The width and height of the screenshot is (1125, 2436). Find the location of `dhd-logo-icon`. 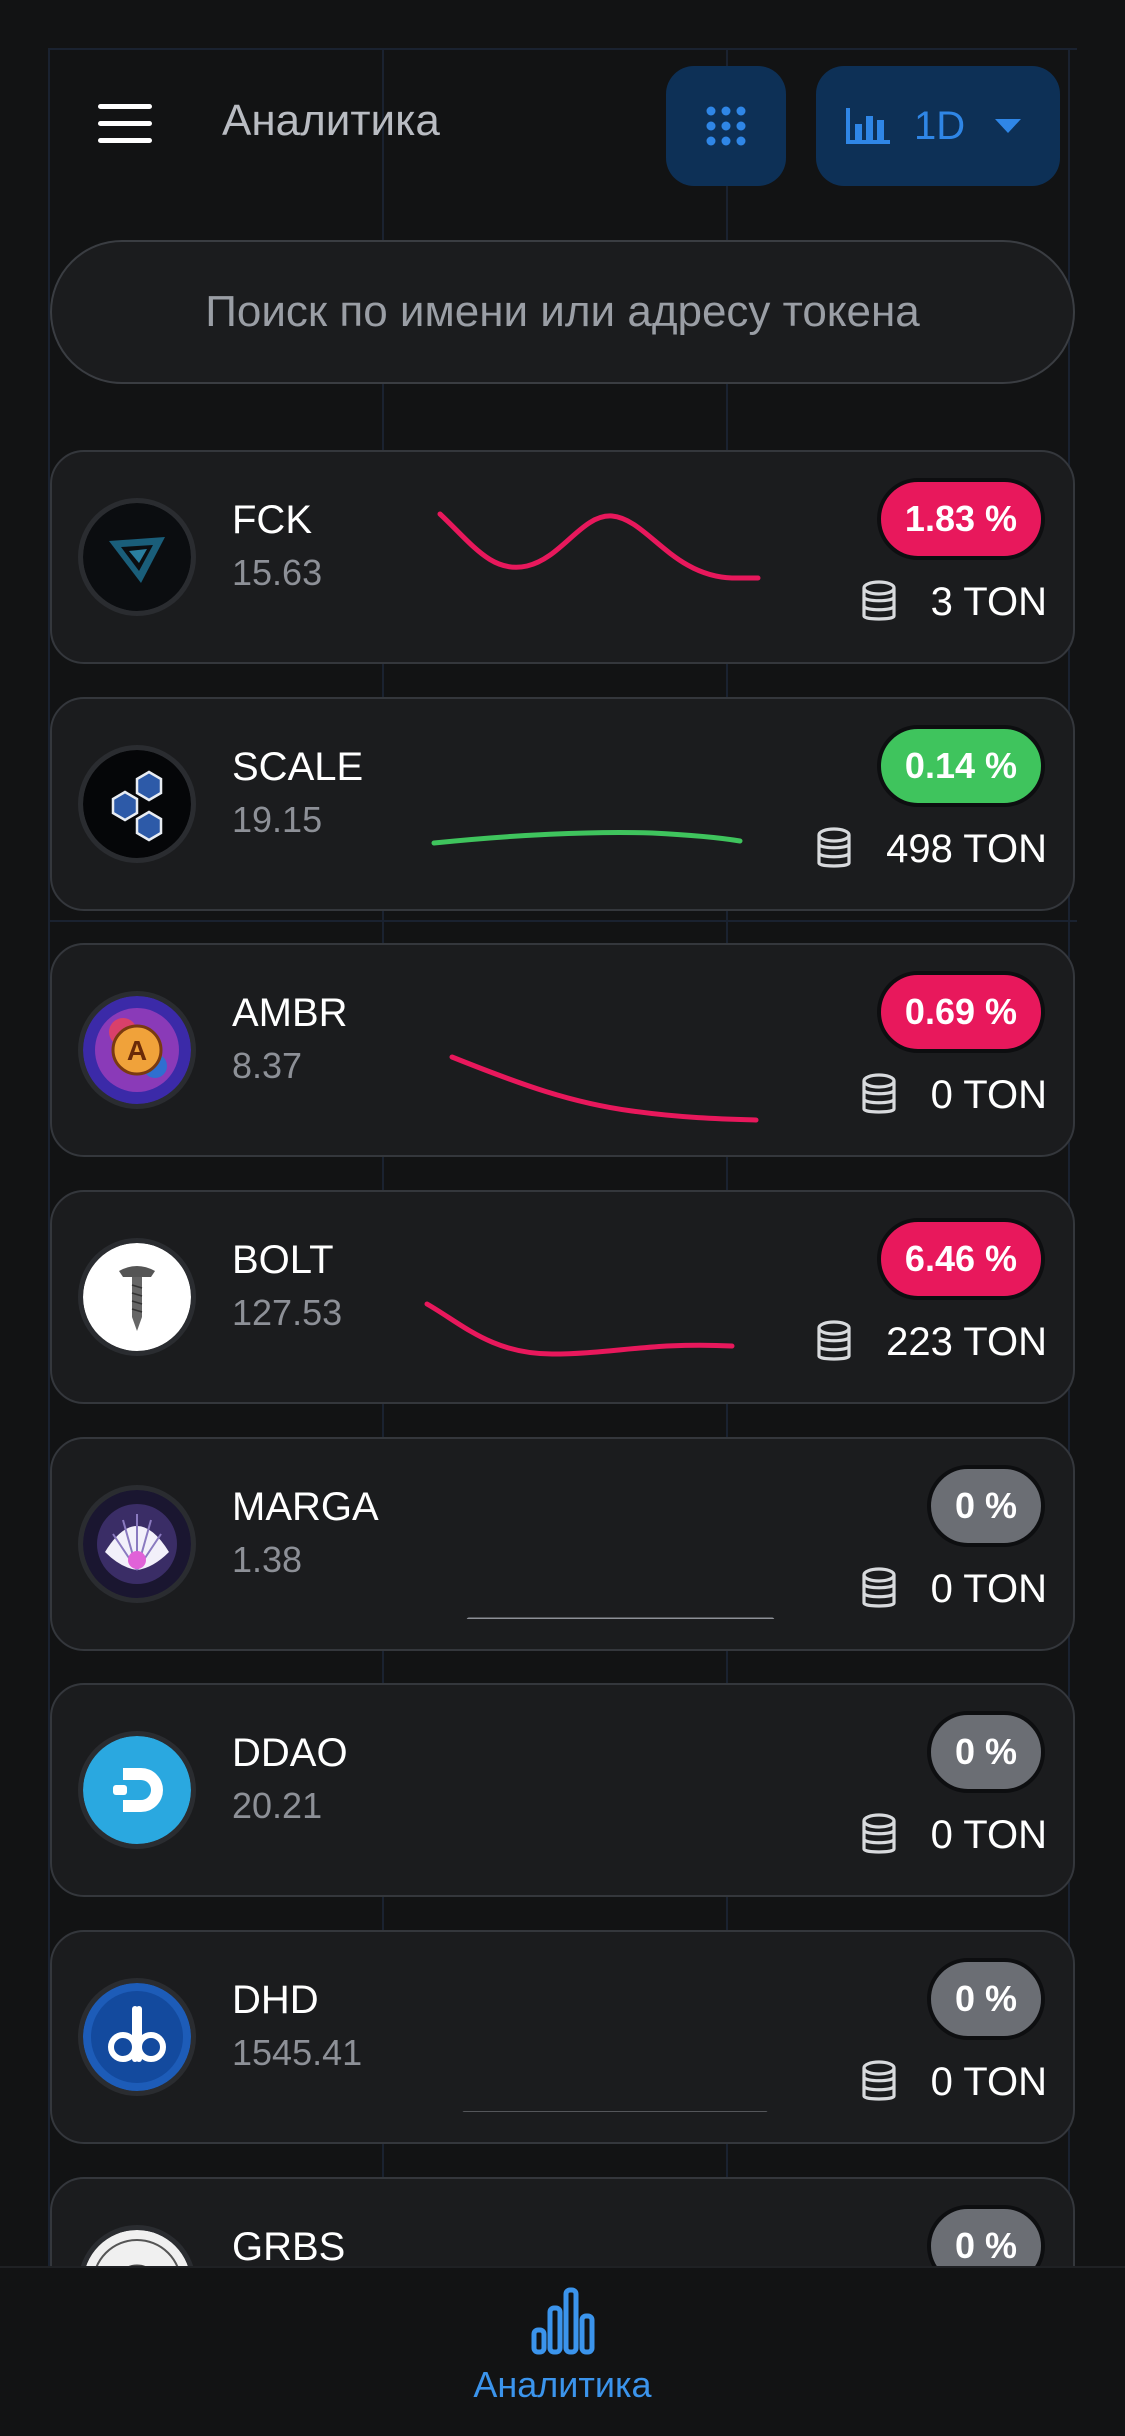

dhd-logo-icon is located at coordinates (137, 2037).